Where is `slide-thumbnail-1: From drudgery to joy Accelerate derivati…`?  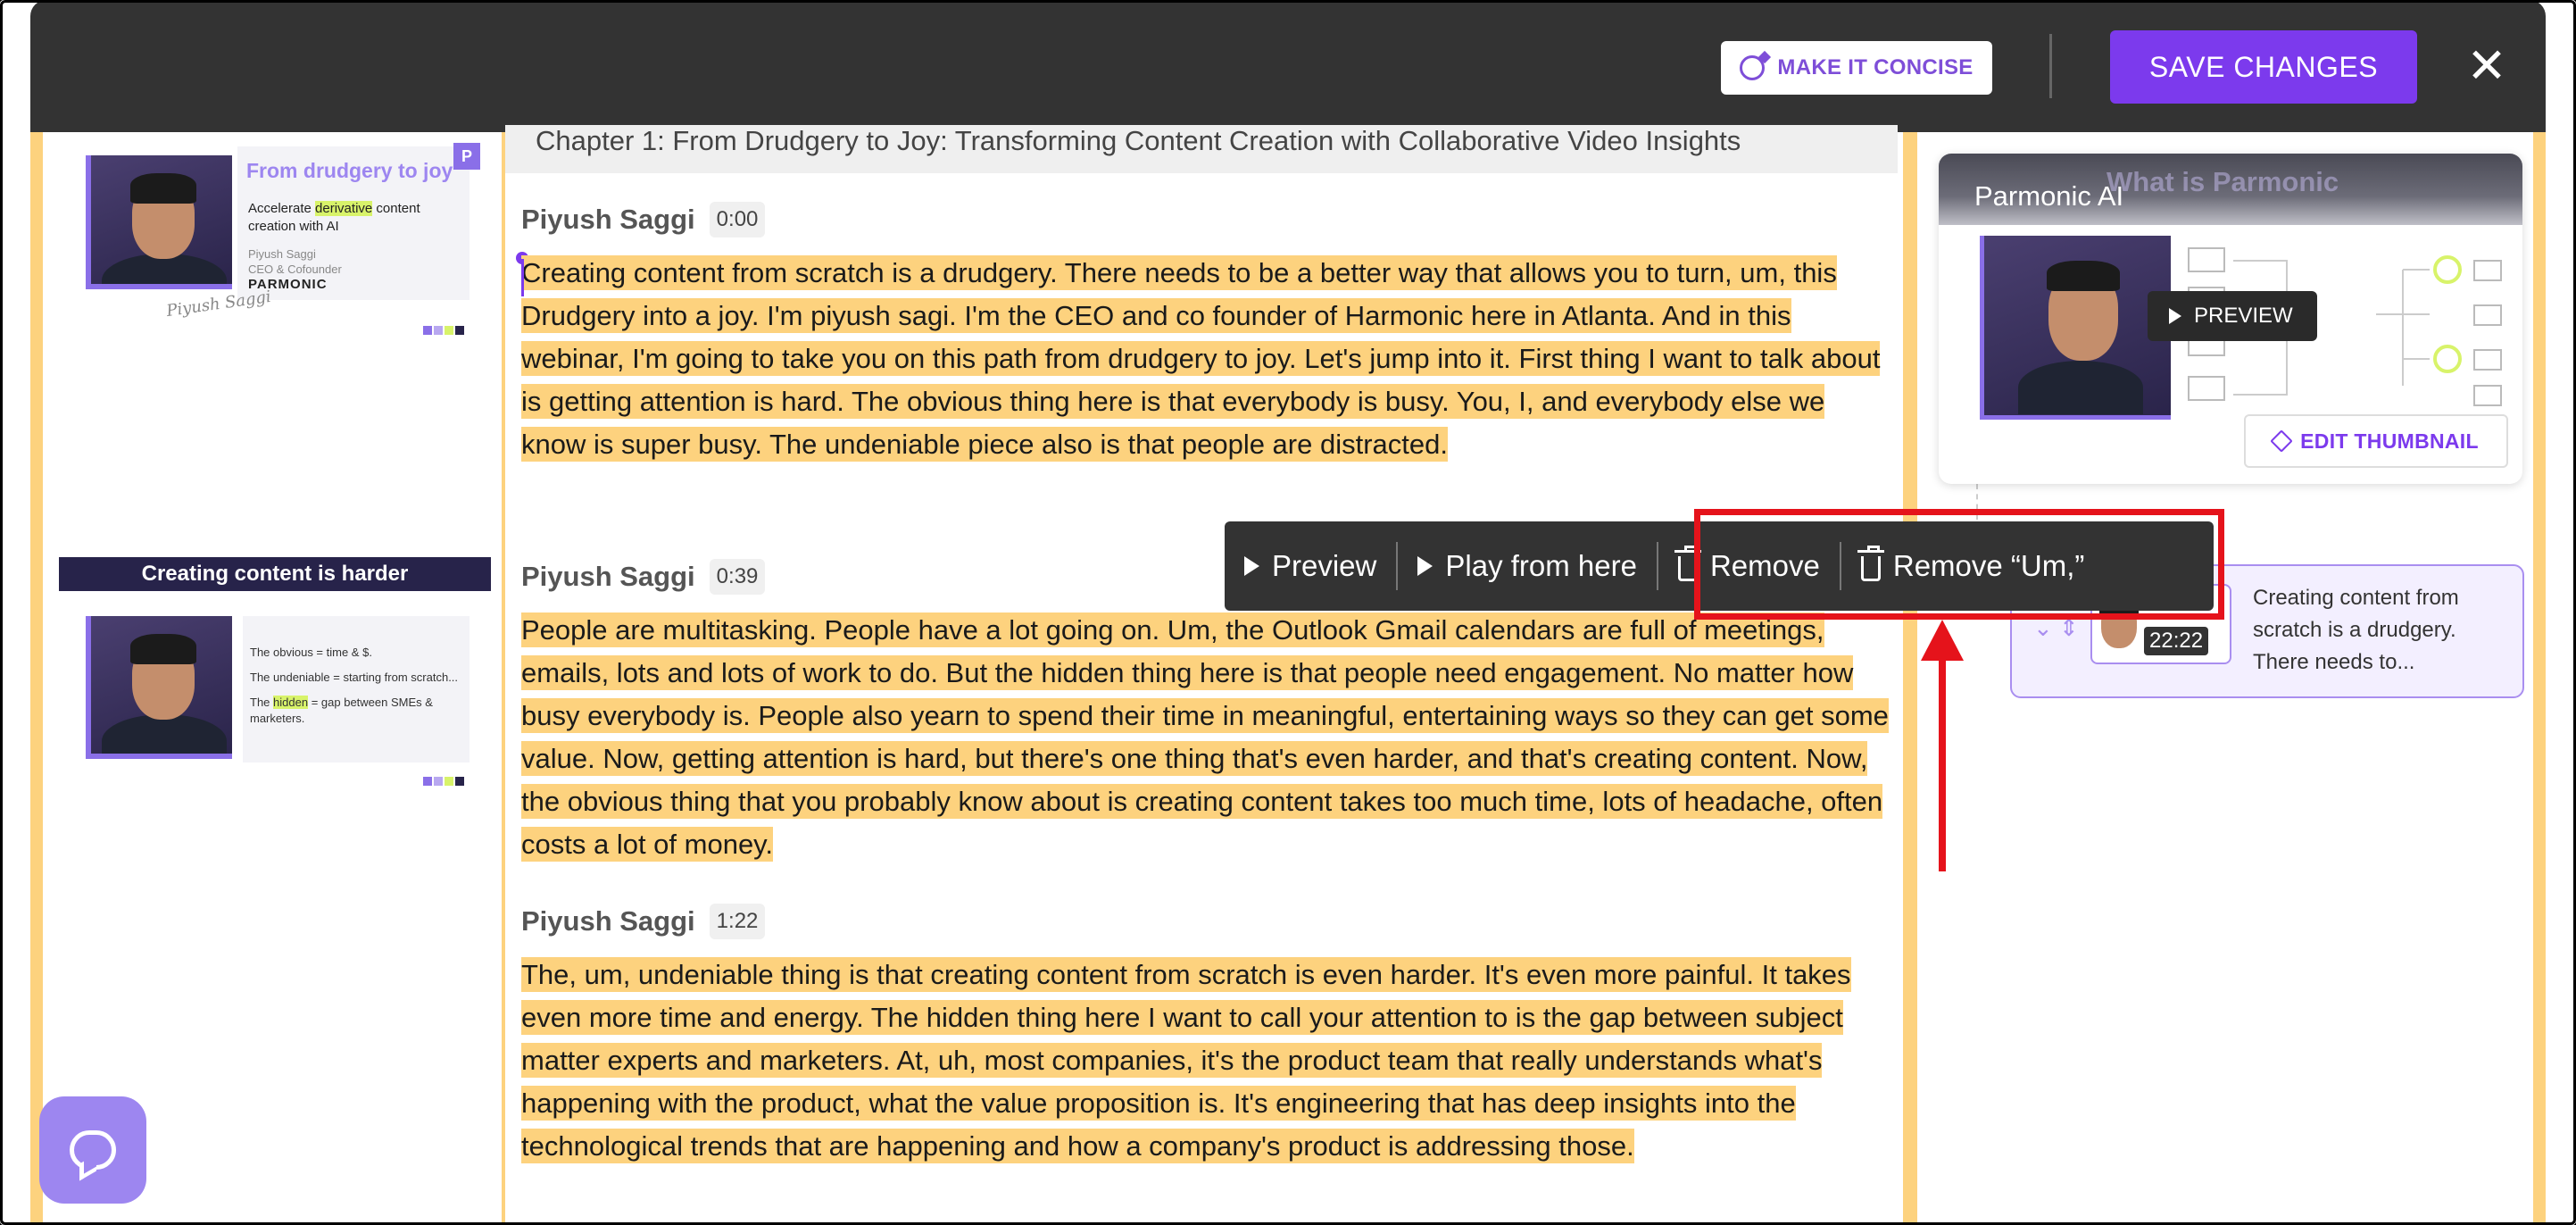 slide-thumbnail-1: From drudgery to joy Accelerate derivati… is located at coordinates (283, 224).